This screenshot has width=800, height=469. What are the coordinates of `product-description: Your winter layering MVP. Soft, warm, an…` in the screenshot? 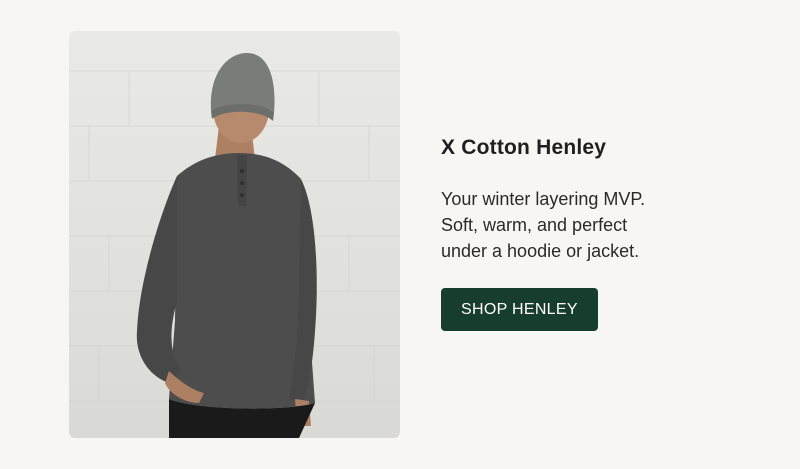 It's located at (601, 225).